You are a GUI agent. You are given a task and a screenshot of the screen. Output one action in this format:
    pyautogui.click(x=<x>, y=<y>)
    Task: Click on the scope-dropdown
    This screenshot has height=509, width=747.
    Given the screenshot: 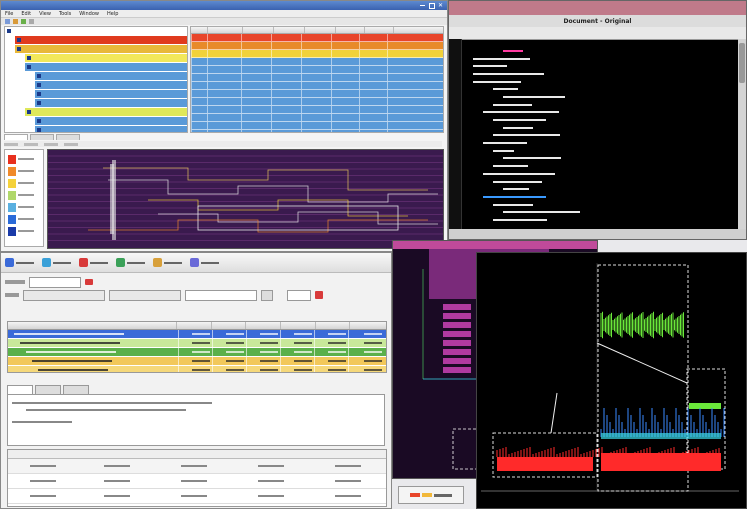 What is the action you would take?
    pyautogui.click(x=145, y=295)
    